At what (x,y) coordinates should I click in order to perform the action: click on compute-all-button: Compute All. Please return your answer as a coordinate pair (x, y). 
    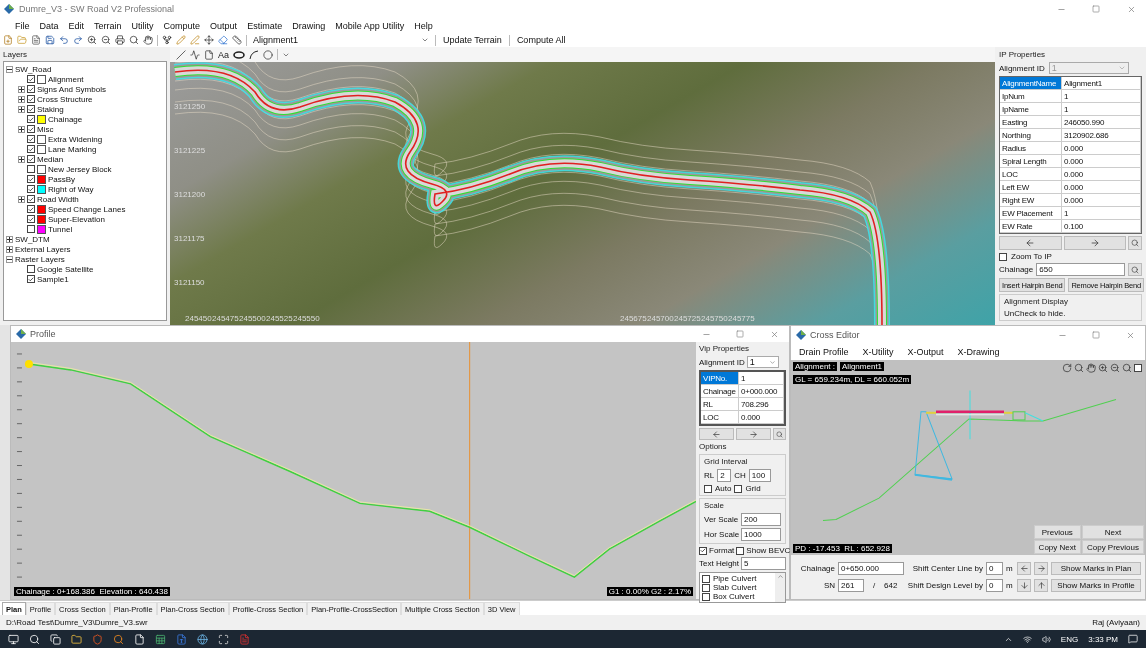
    Looking at the image, I should click on (541, 40).